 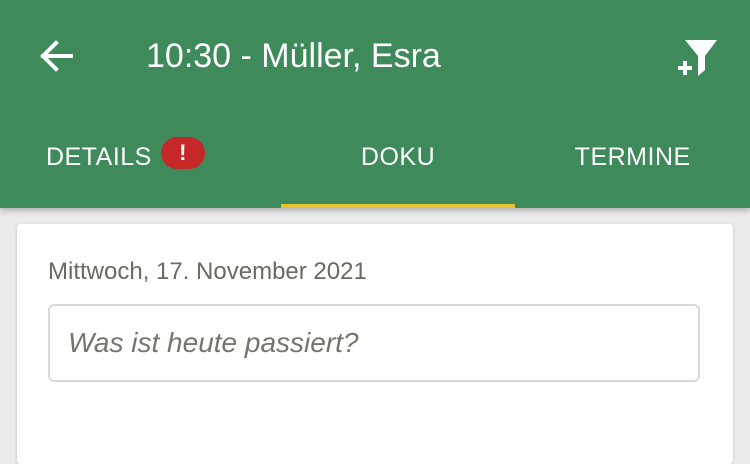 I want to click on filter-add-icon, so click(x=697, y=58).